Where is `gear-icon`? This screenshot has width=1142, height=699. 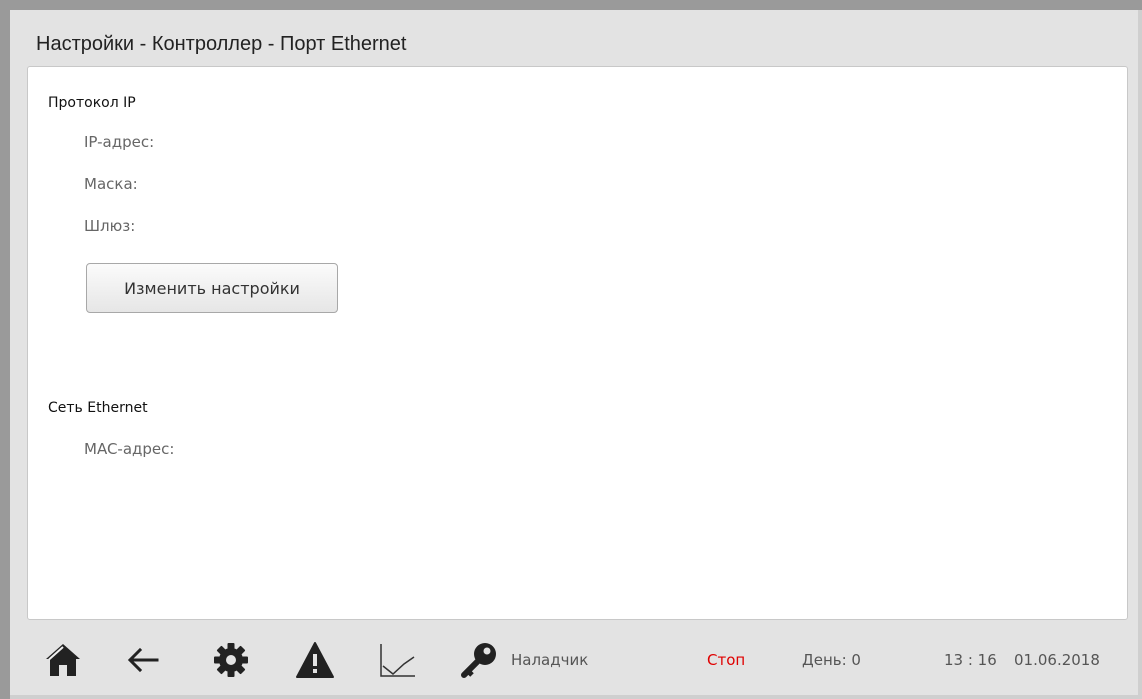 gear-icon is located at coordinates (231, 660).